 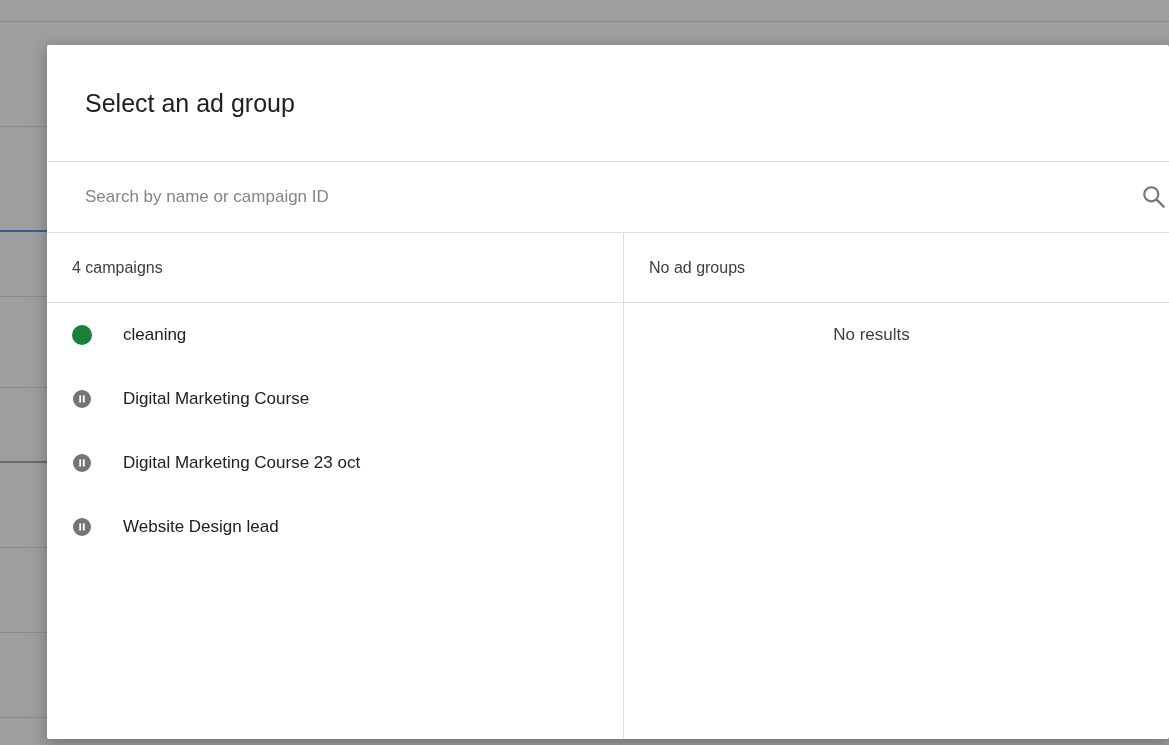 What do you see at coordinates (697, 267) in the screenshot?
I see `column-header: No ad groups` at bounding box center [697, 267].